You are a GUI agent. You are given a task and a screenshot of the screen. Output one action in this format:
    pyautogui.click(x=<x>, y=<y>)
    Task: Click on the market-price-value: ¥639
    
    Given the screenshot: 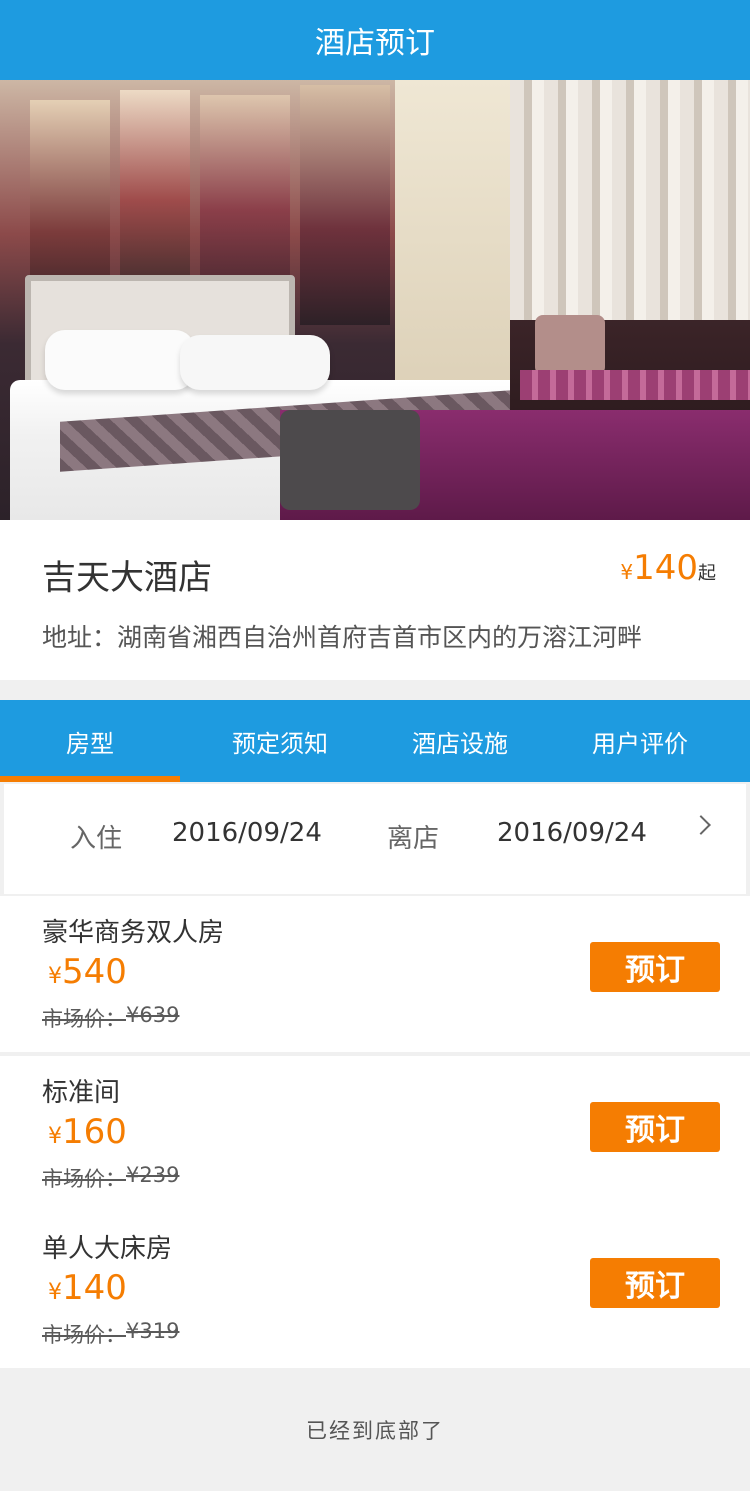 What is the action you would take?
    pyautogui.click(x=153, y=1015)
    